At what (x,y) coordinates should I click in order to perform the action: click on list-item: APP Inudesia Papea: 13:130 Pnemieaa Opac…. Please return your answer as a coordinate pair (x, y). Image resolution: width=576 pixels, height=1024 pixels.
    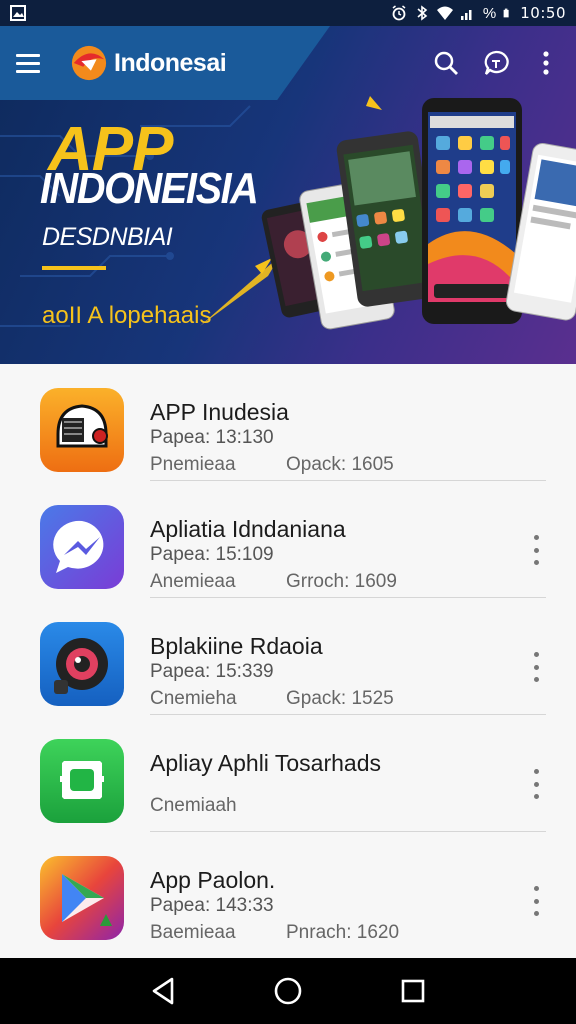
    Looking at the image, I should click on (288, 422).